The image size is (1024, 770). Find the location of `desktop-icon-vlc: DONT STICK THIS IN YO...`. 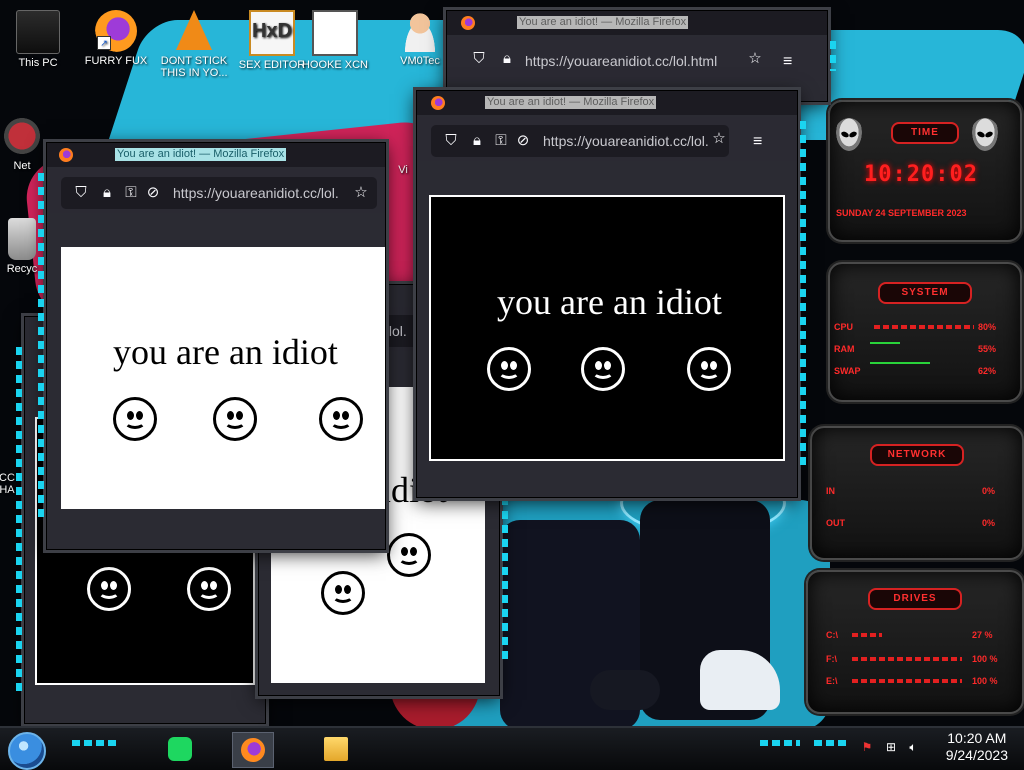

desktop-icon-vlc: DONT STICK THIS IN YO... is located at coordinates (194, 44).